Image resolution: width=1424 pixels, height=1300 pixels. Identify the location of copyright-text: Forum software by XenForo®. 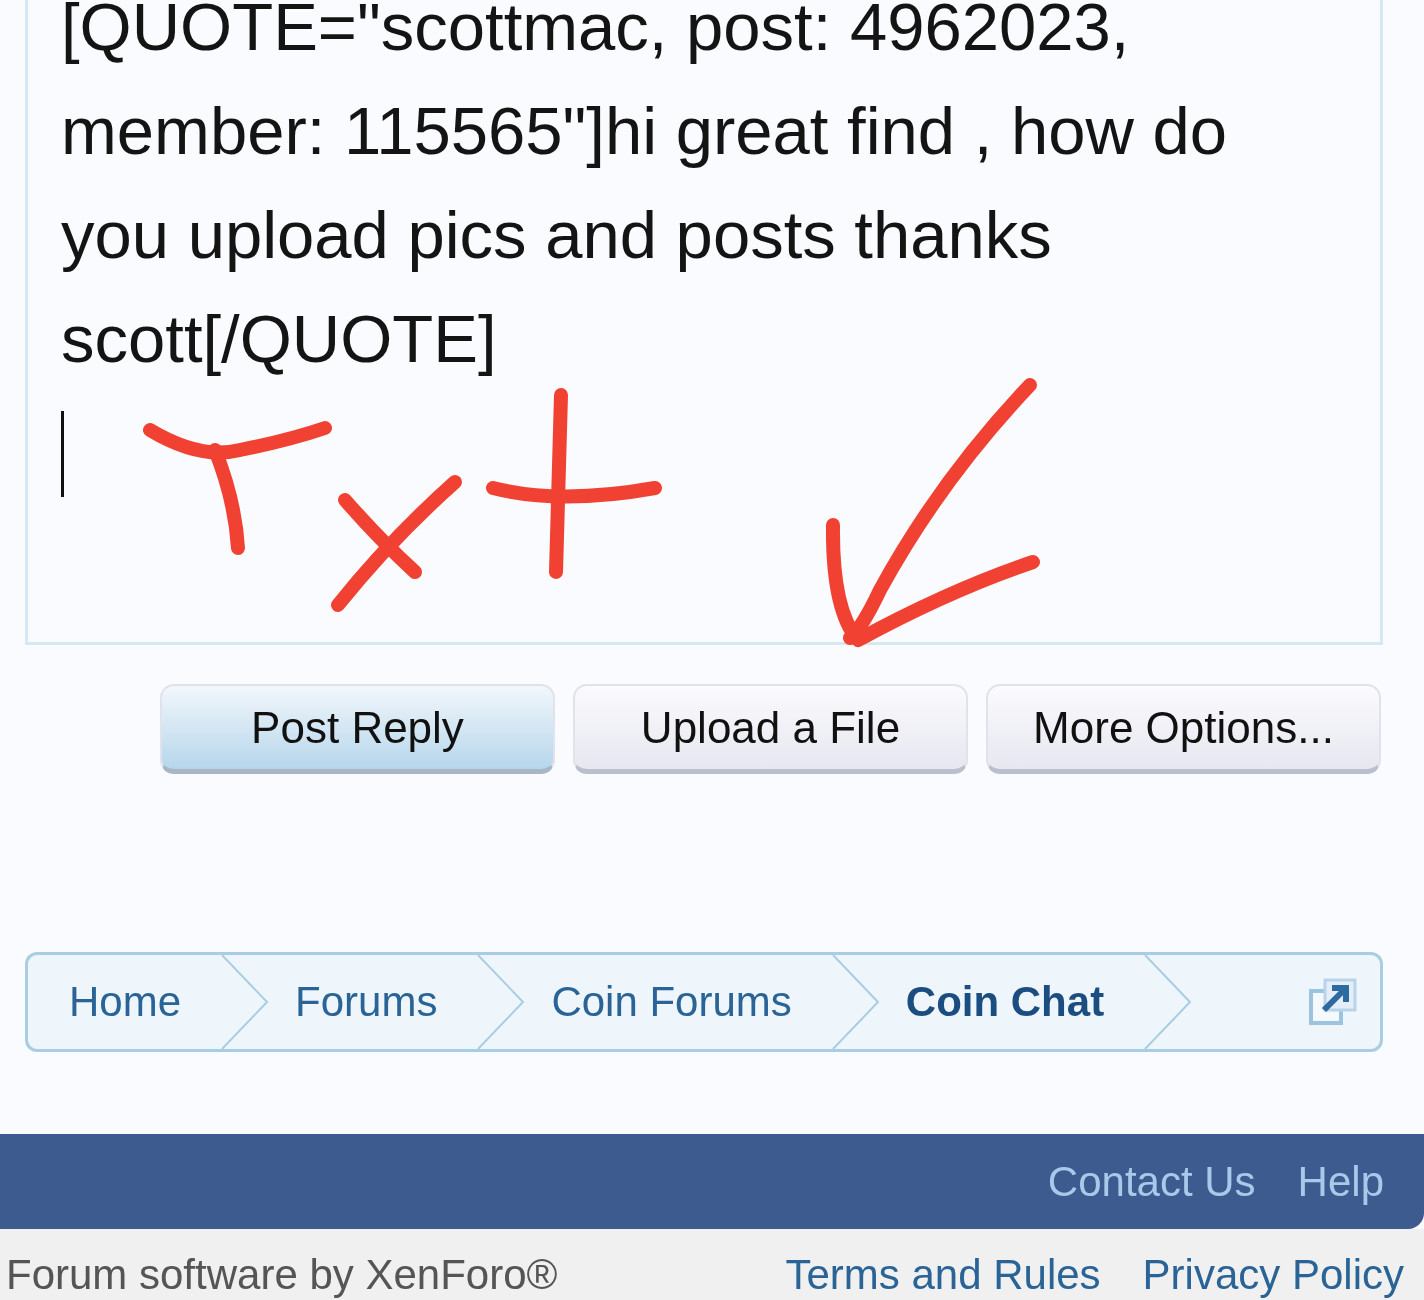
(282, 1275).